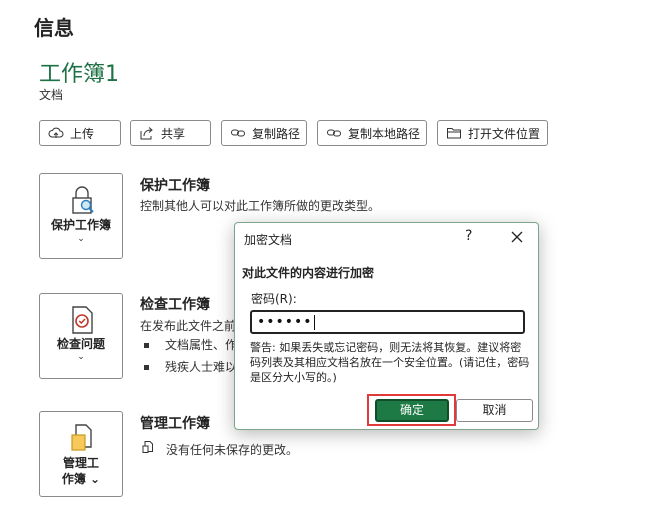  What do you see at coordinates (175, 186) in the screenshot?
I see `protect-section-title: 保护工作簿` at bounding box center [175, 186].